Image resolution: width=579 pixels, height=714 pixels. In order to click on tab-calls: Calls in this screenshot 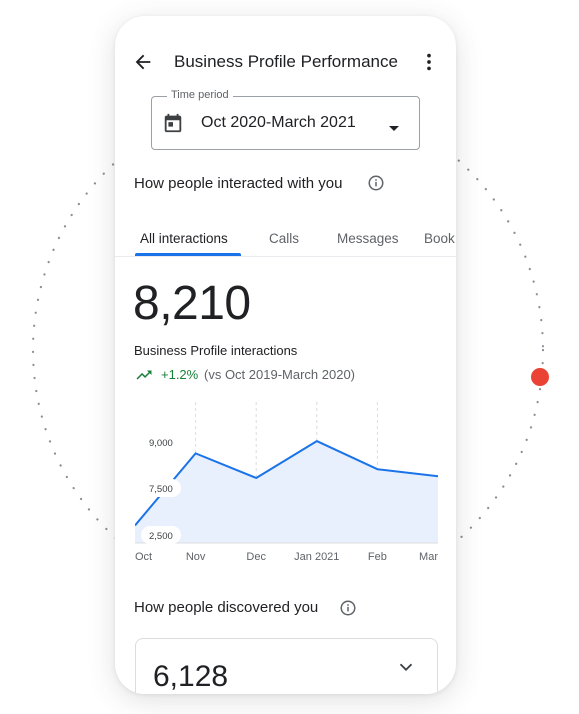, I will do `click(284, 238)`.